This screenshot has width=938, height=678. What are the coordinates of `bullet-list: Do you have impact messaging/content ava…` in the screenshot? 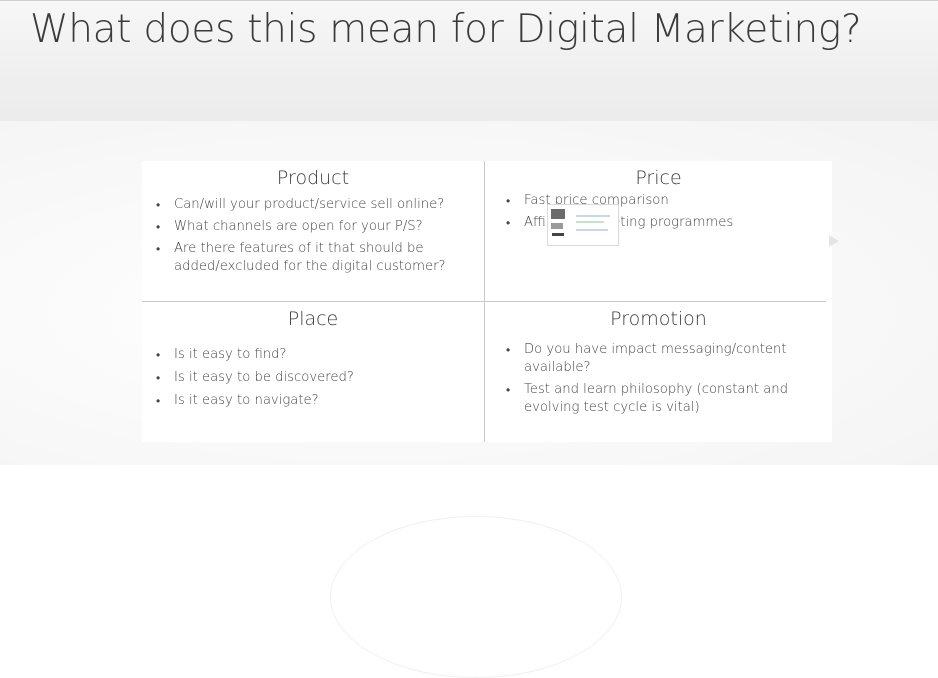 It's located at (665, 381).